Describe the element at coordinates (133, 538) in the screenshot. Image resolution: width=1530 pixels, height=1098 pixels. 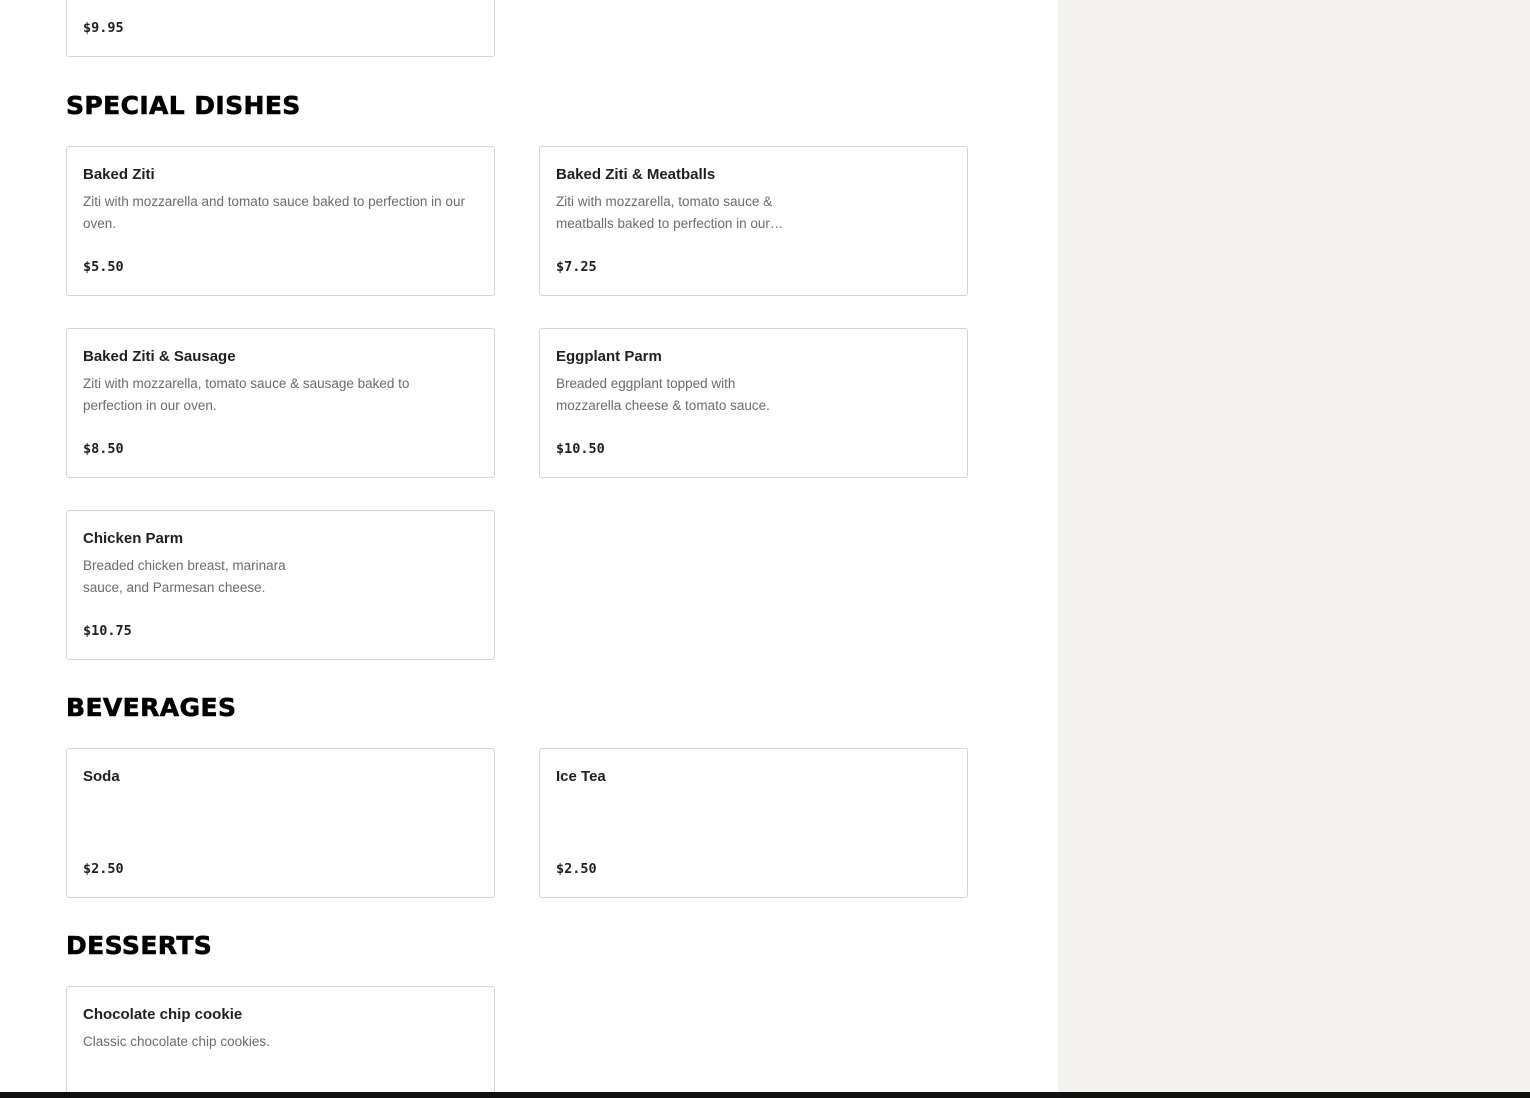
I see `menu-item-name: Chicken Parm` at that location.